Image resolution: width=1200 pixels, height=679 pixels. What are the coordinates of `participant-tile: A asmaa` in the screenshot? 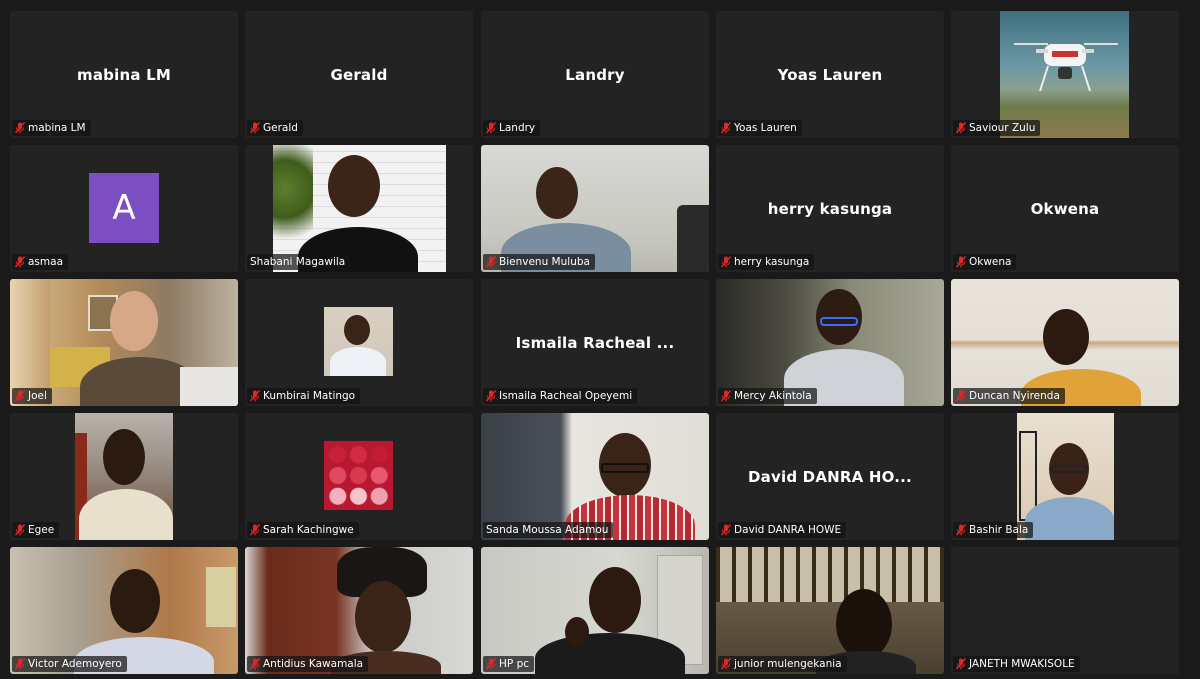 It's located at (124, 208).